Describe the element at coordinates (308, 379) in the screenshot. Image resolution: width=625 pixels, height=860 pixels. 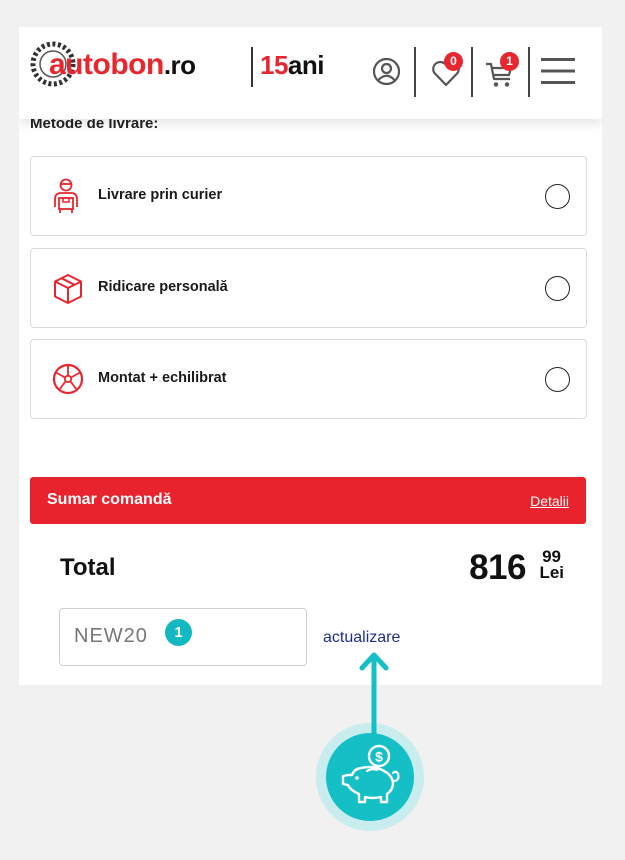
I see `delivery-option-mounting: Montat + echilibrat` at that location.